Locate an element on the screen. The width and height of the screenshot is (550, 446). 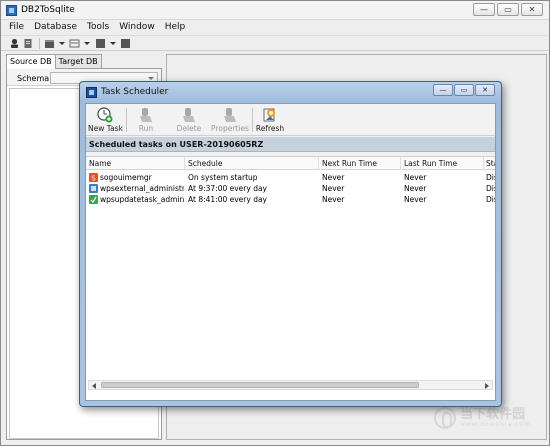
panel-tabs: Source DB Target DB is located at coordinates (54, 61).